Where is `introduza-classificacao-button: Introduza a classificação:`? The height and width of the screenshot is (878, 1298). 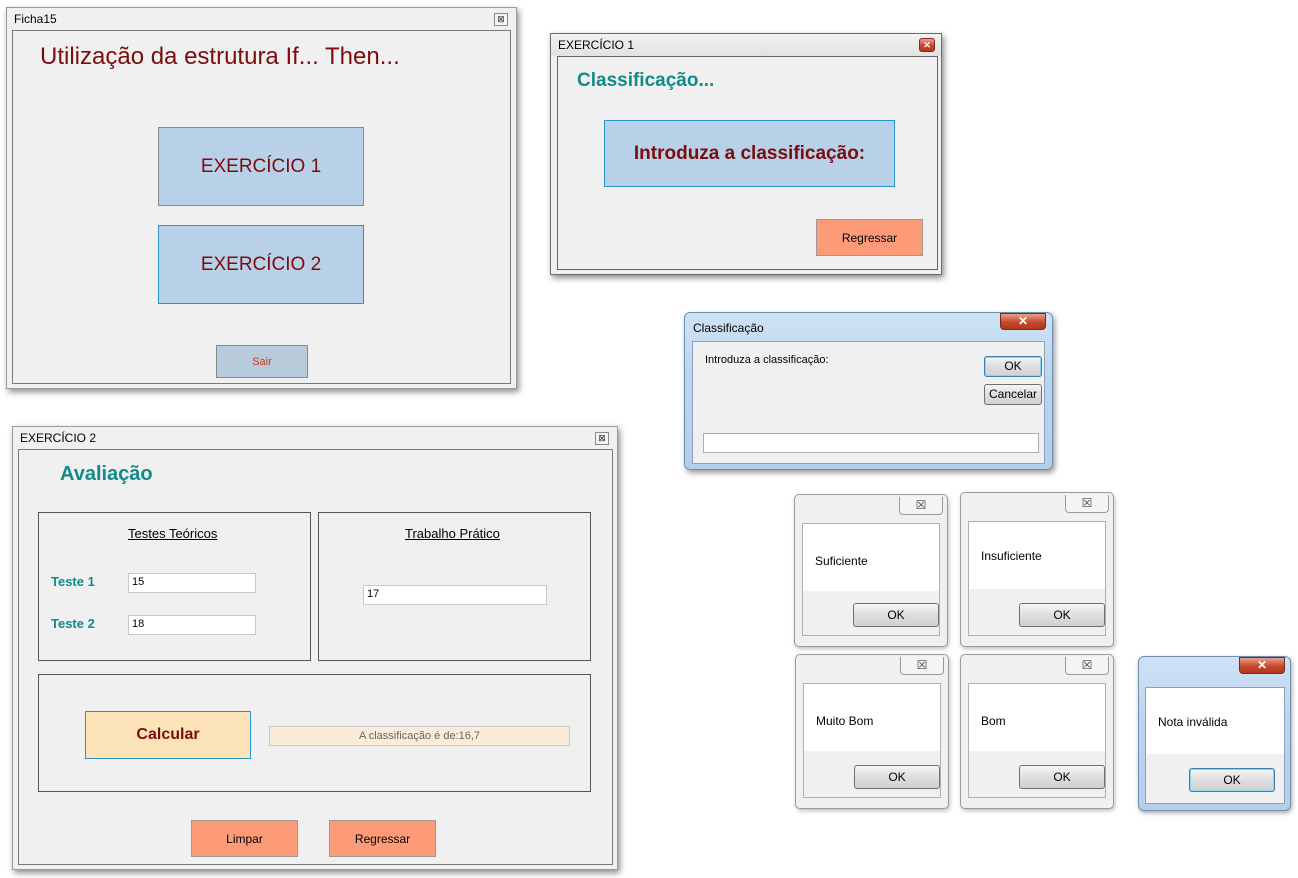
introduza-classificacao-button: Introduza a classificação: is located at coordinates (749, 153).